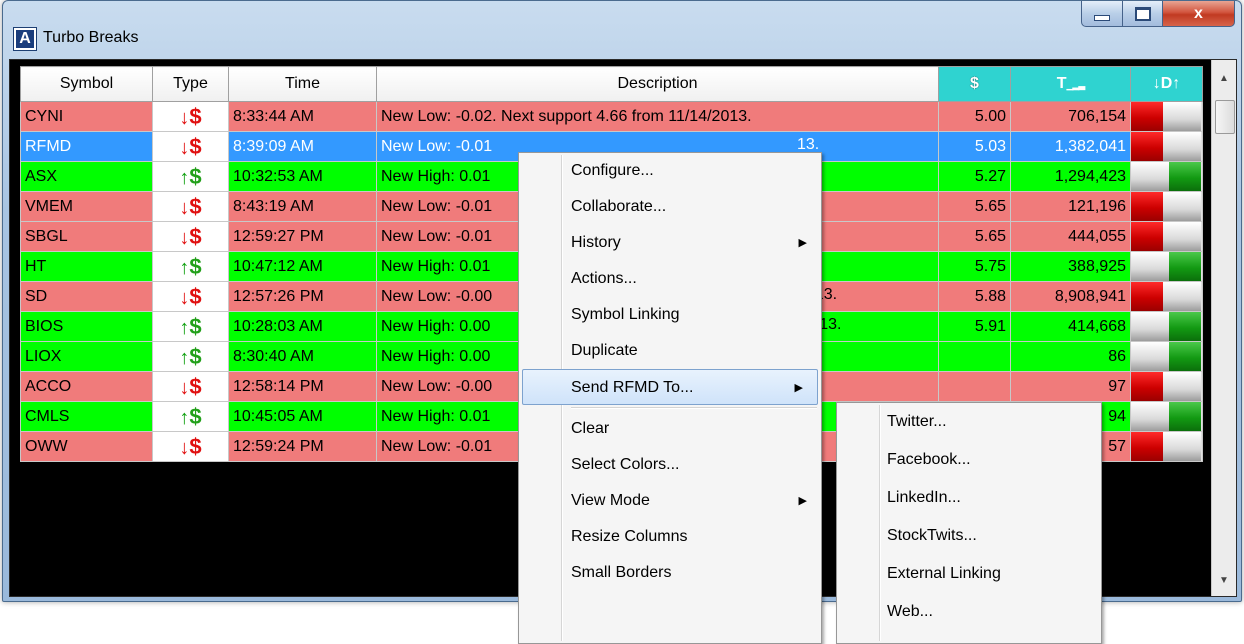 The width and height of the screenshot is (1244, 644). What do you see at coordinates (86, 326) in the screenshot?
I see `cell-symbol: BIOS` at bounding box center [86, 326].